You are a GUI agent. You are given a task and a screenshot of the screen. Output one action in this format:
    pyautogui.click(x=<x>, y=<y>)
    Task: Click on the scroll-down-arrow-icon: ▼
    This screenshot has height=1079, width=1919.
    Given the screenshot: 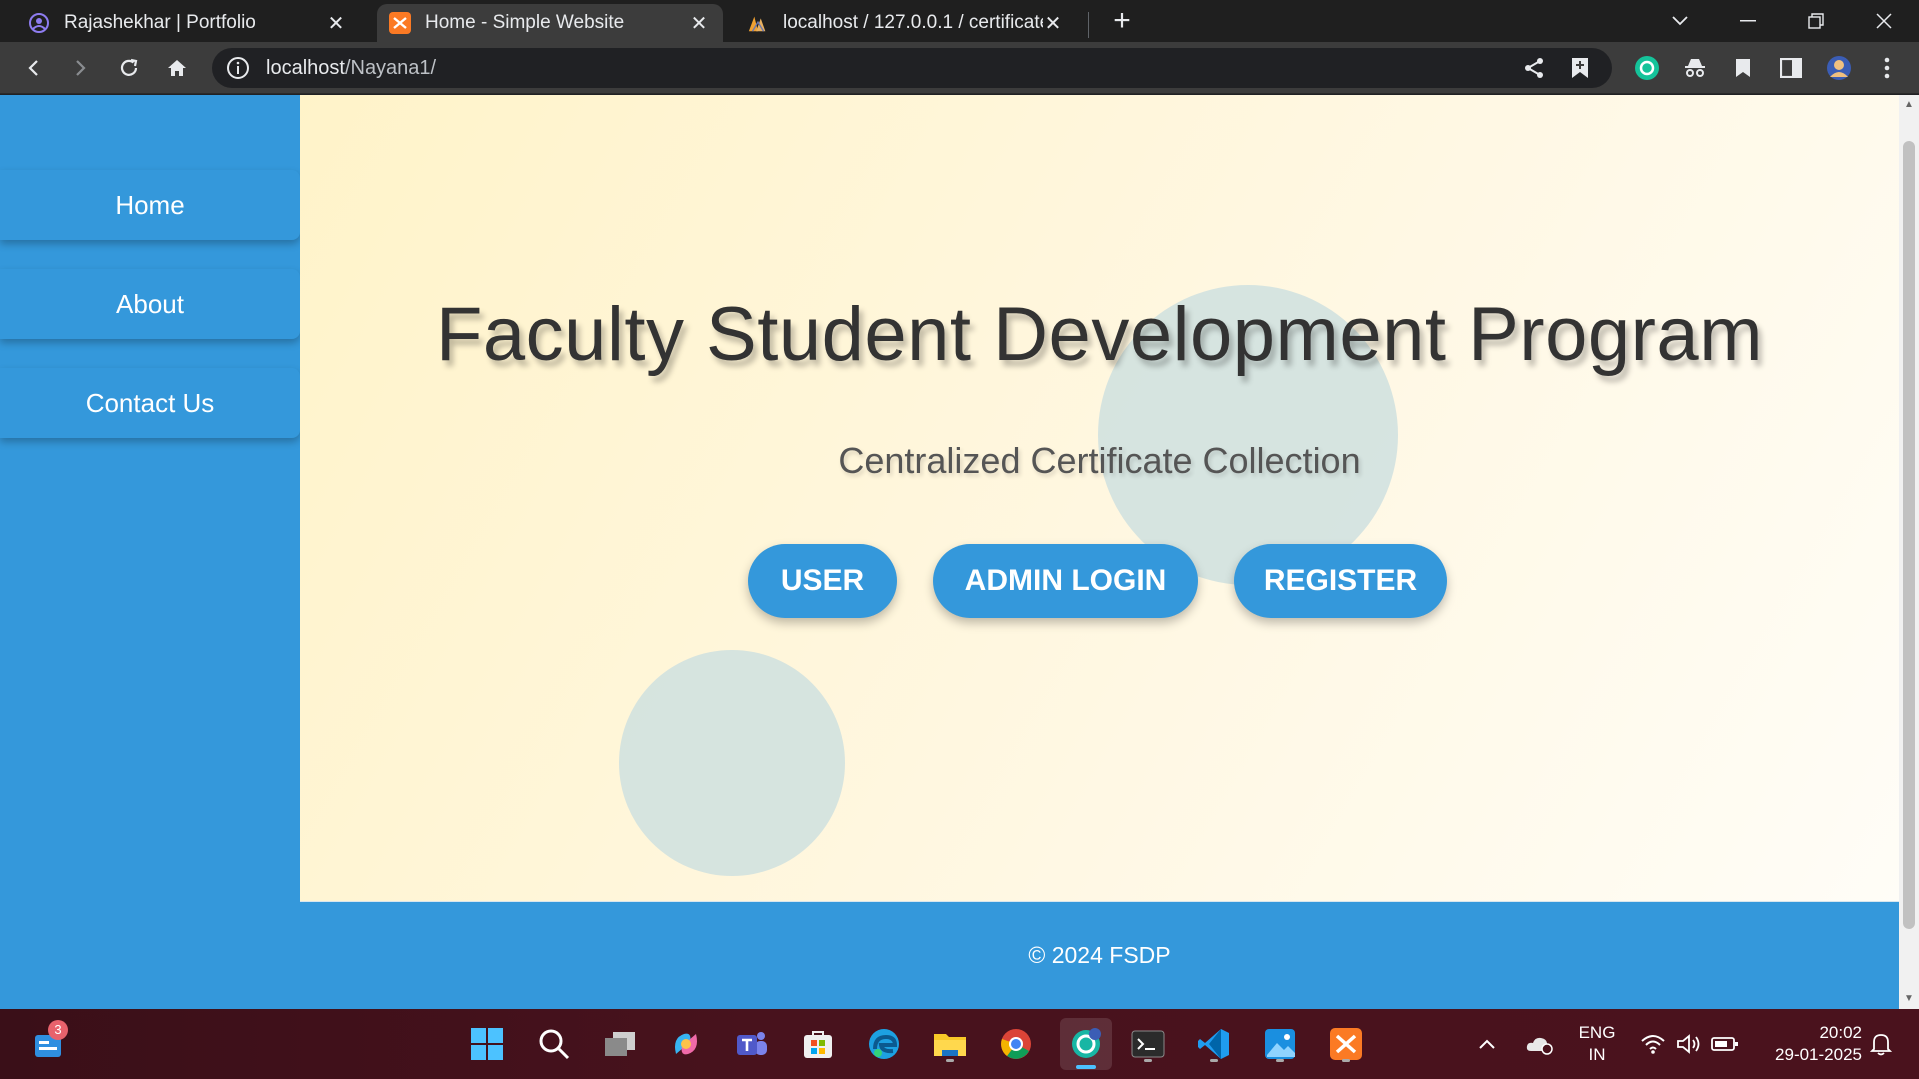 What is the action you would take?
    pyautogui.click(x=1909, y=998)
    